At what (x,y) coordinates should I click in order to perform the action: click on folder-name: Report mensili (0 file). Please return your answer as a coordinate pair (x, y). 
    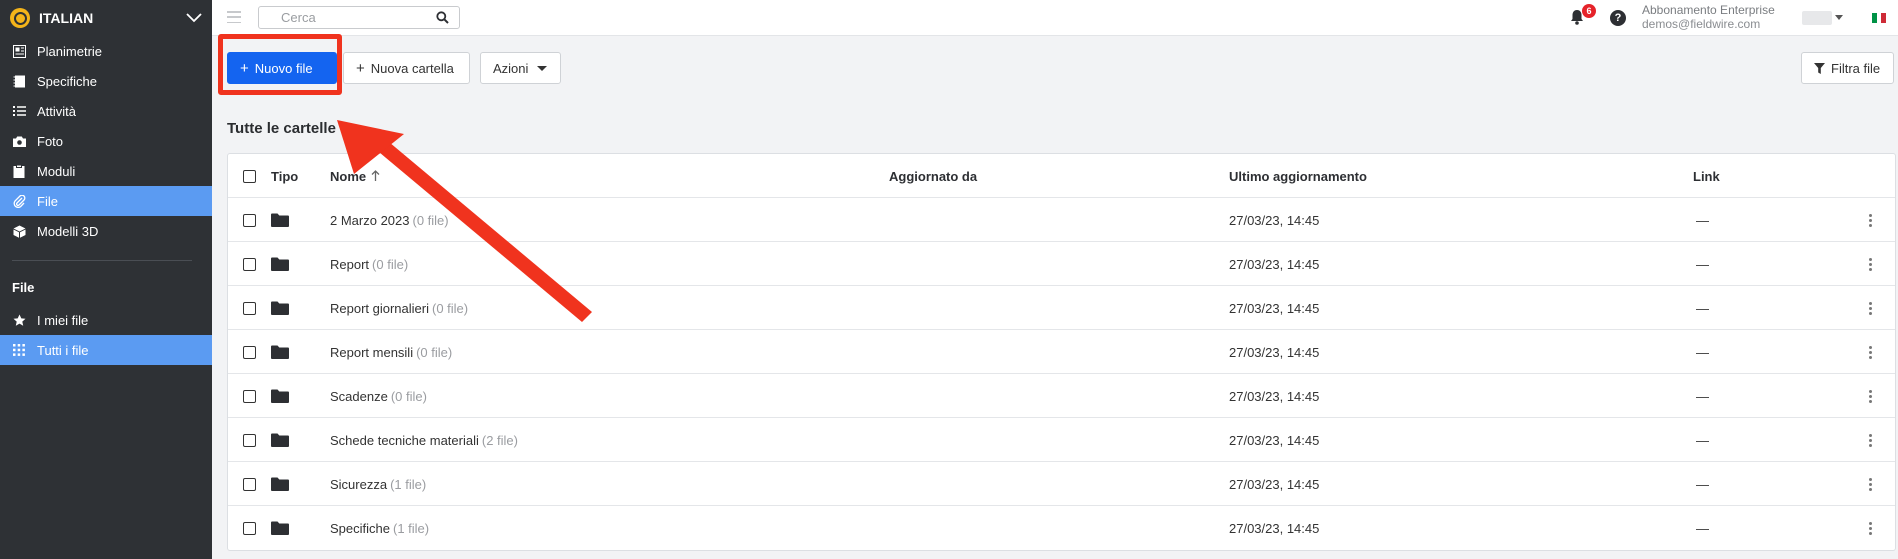
    Looking at the image, I should click on (391, 352).